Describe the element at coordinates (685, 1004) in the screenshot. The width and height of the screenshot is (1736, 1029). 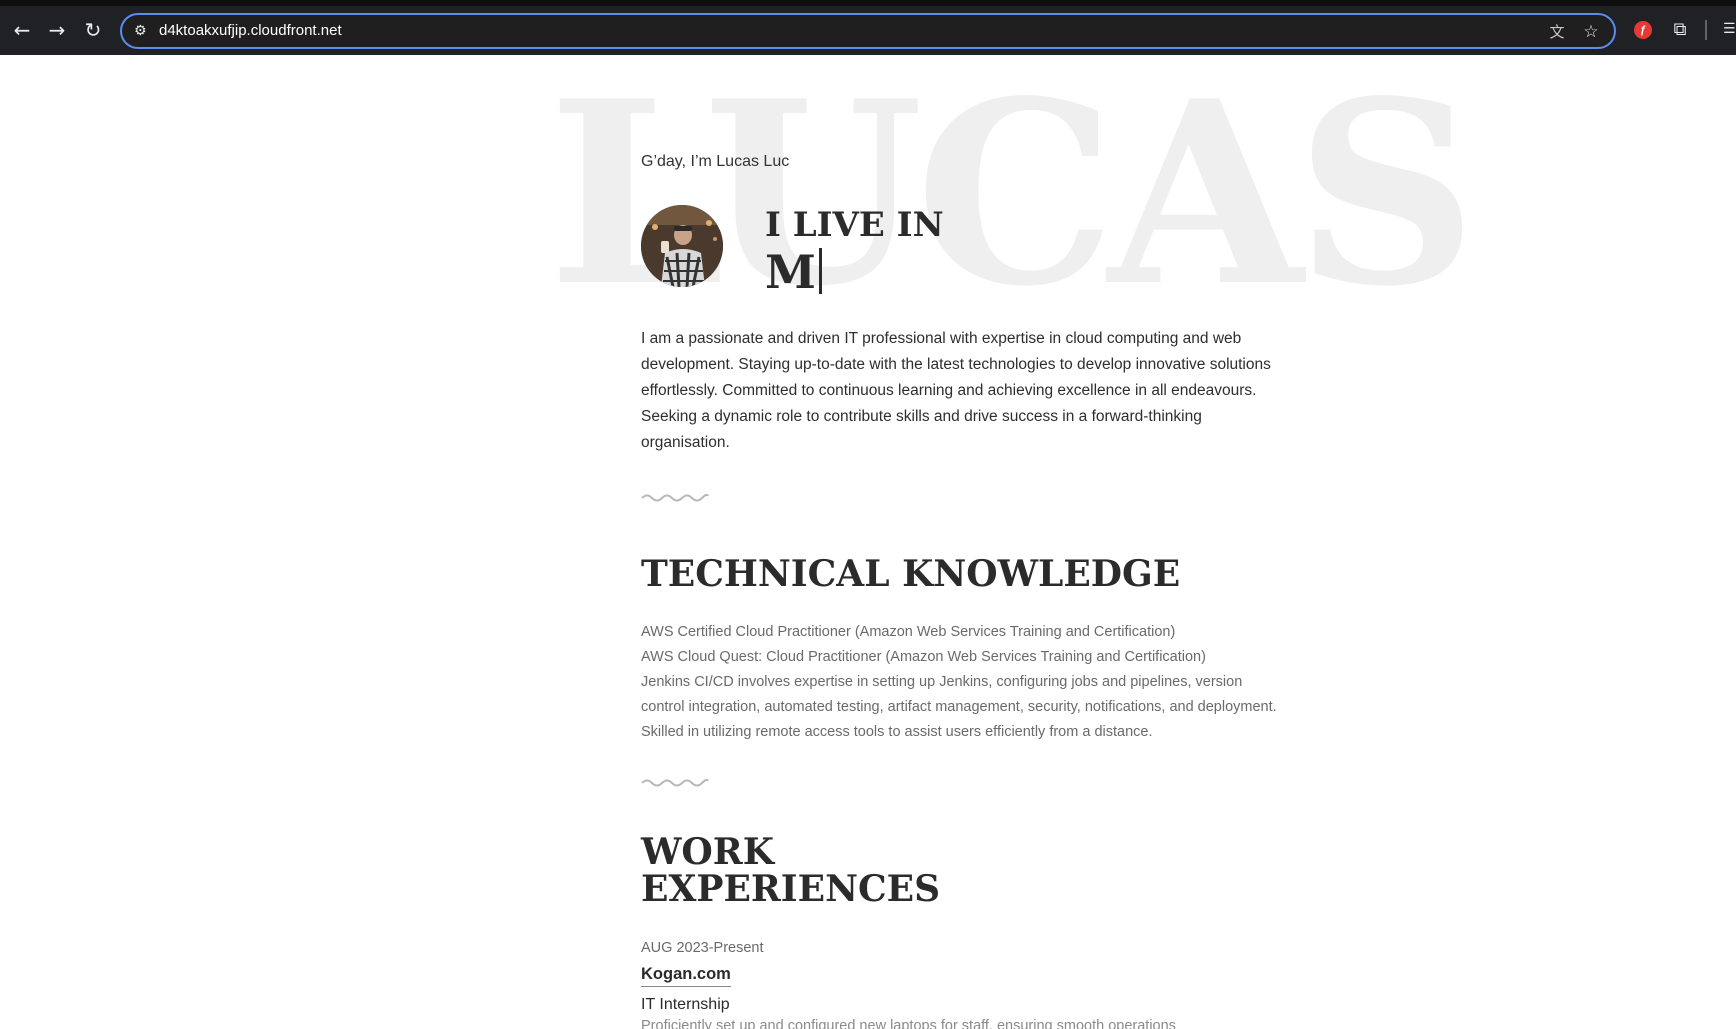
I see `job-role: IT Internship` at that location.